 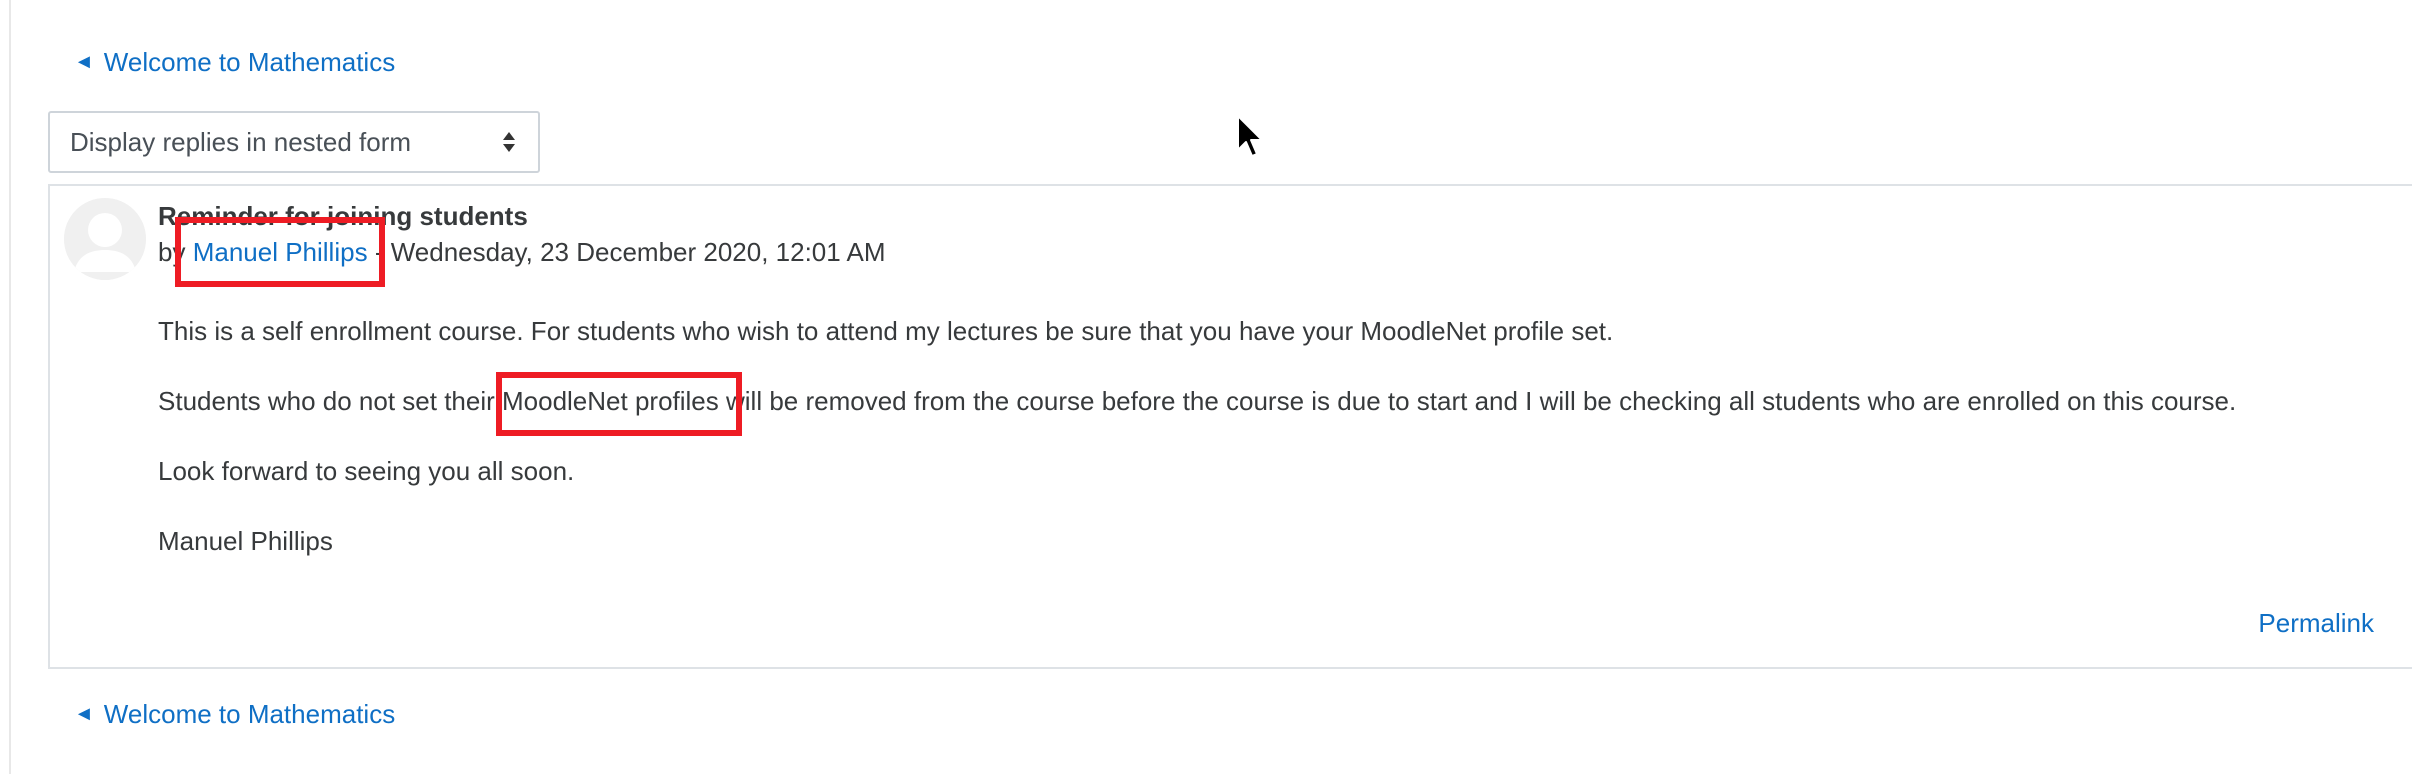 I want to click on display-mode-selected-value: Display replies in nested form, so click(x=241, y=141).